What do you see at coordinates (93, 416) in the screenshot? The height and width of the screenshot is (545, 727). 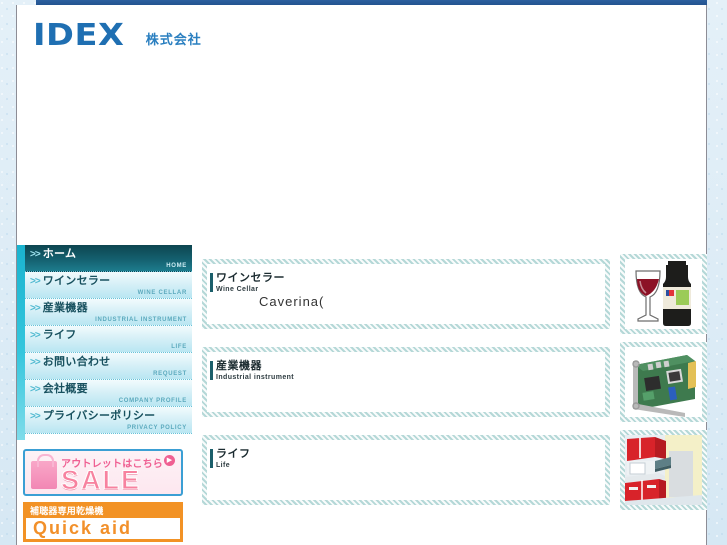 I see `sidebar-item-privacy-policy-label: >> プライバシーポリシー` at bounding box center [93, 416].